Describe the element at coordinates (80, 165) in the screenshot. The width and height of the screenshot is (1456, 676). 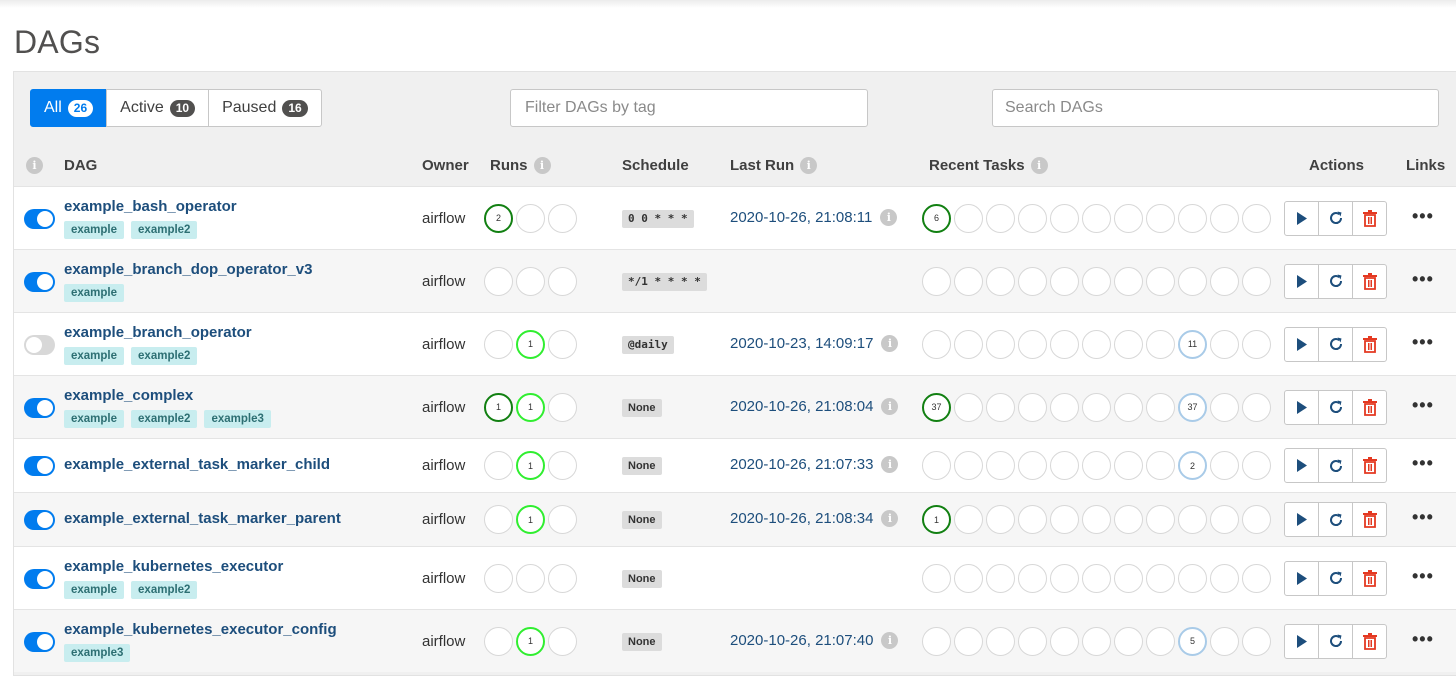
I see `dag-column-header: DAG` at that location.